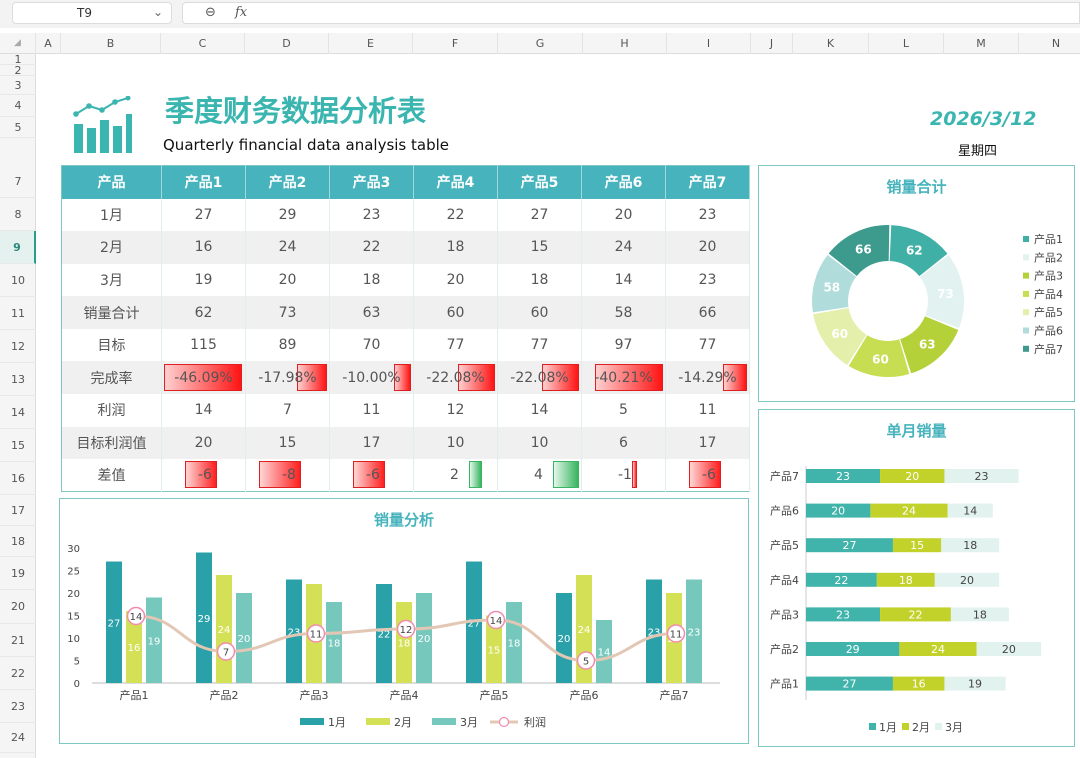 This screenshot has height=758, width=1080. What do you see at coordinates (371, 378) in the screenshot?
I see `table-cell: -10.00%` at bounding box center [371, 378].